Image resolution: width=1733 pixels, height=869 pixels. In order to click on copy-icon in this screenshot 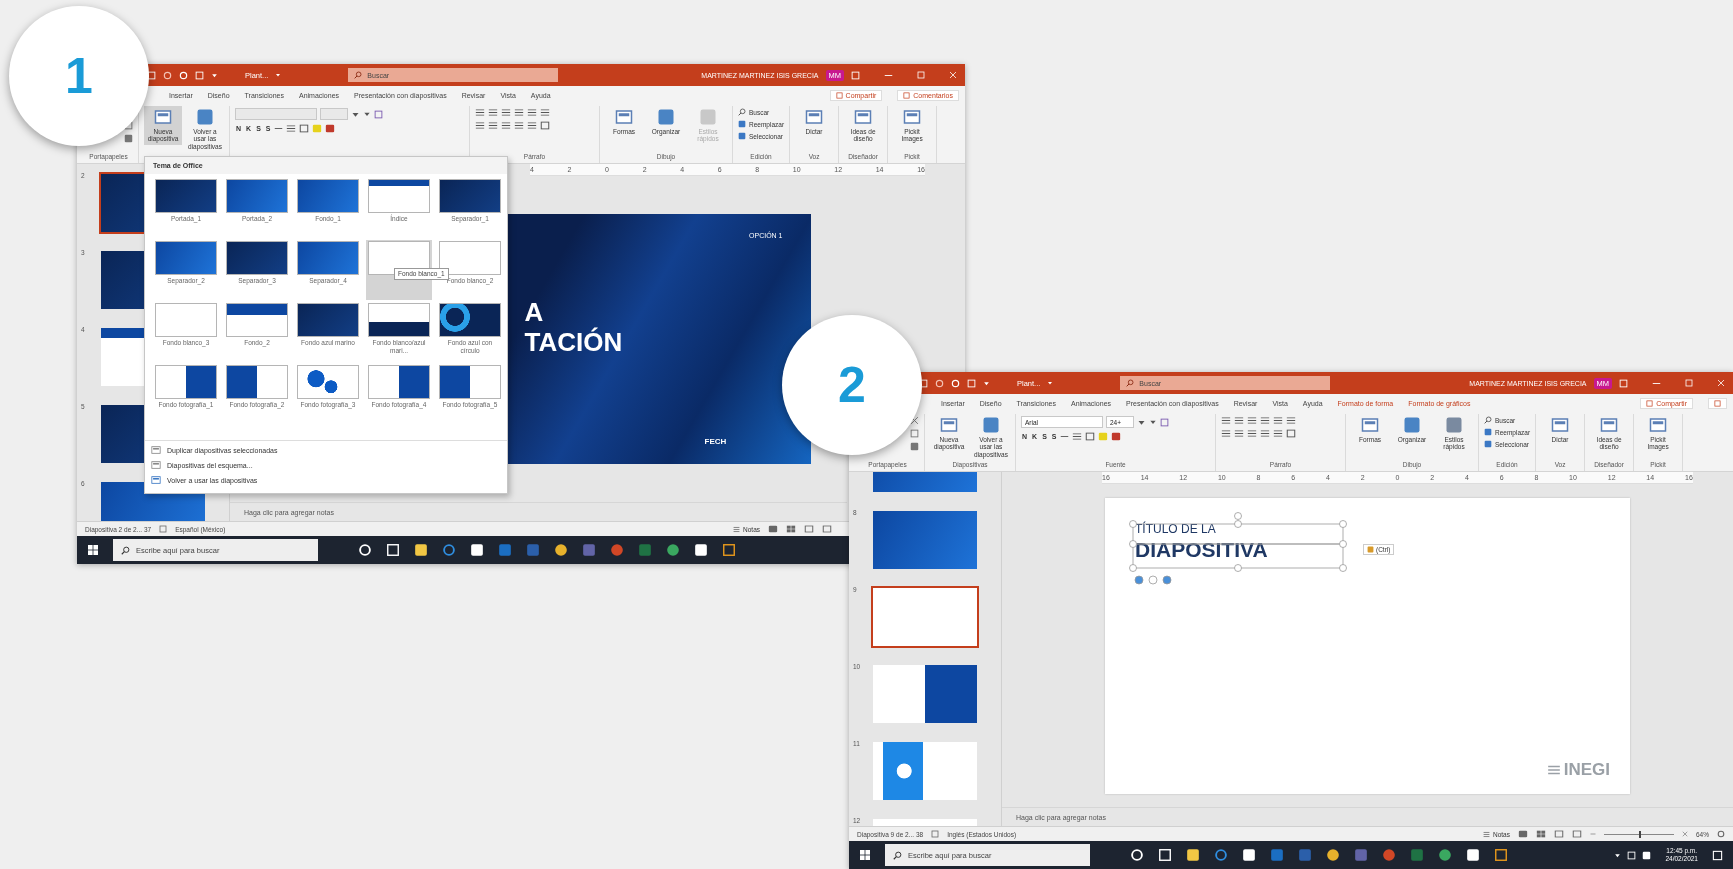, I will do `click(914, 433)`.